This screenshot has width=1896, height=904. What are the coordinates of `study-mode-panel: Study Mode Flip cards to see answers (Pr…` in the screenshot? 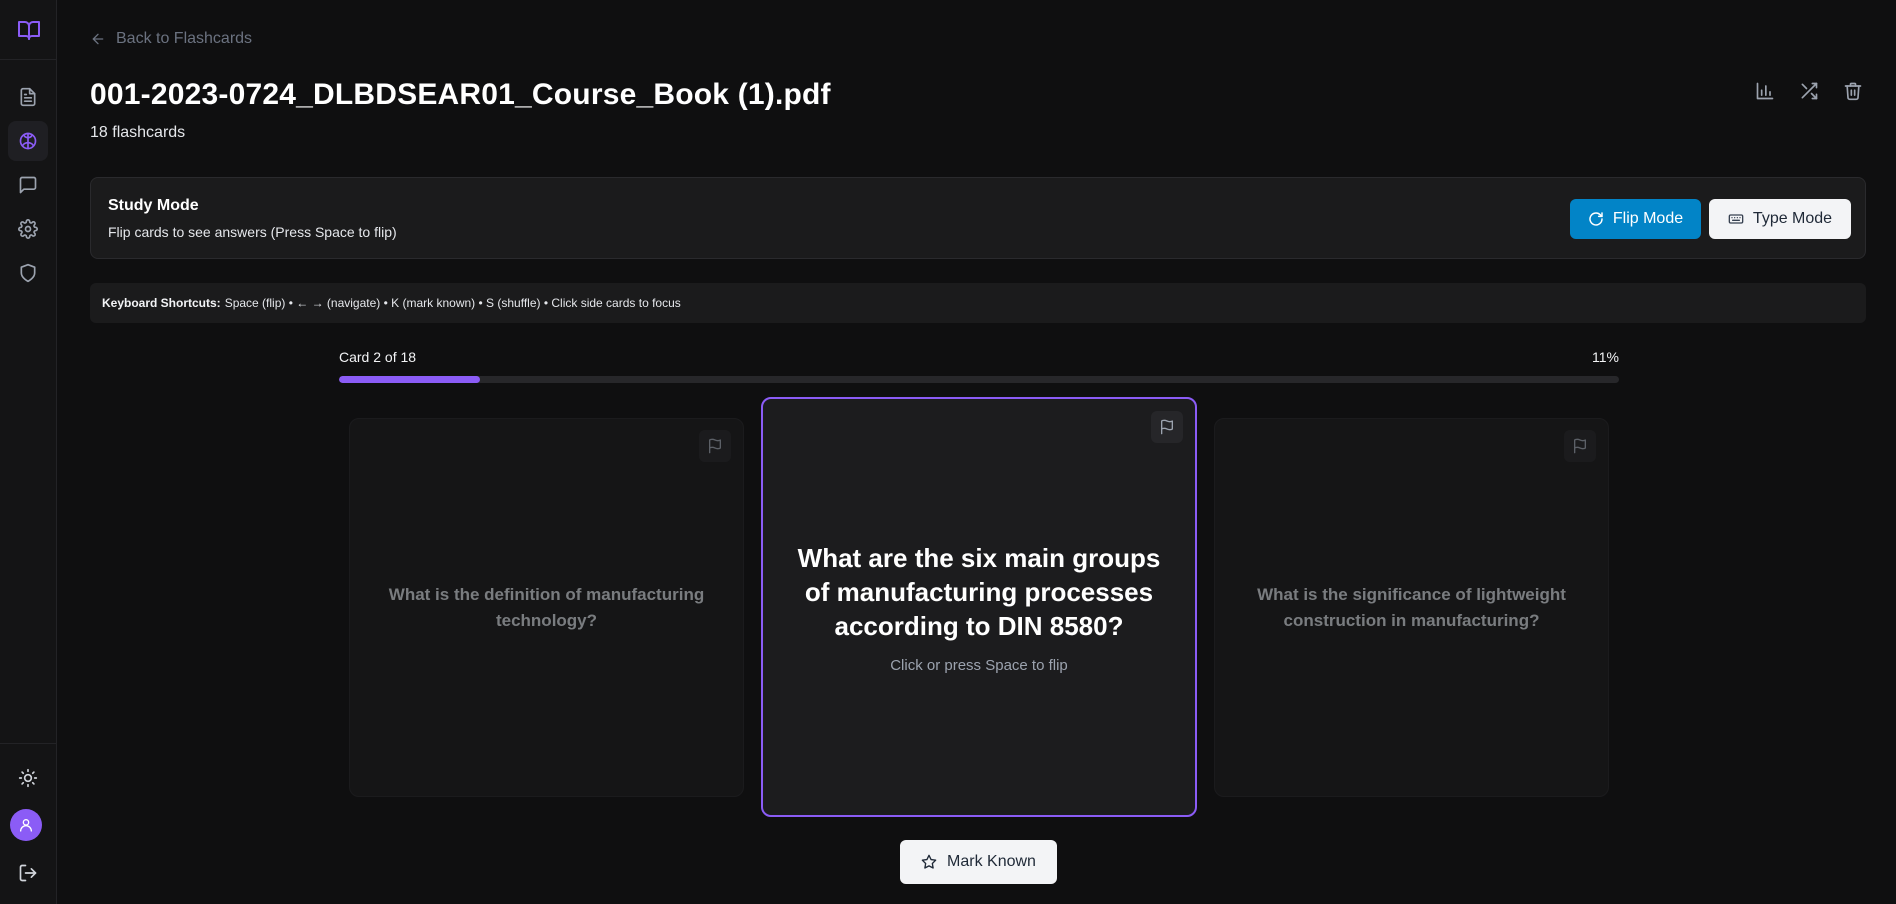 It's located at (978, 218).